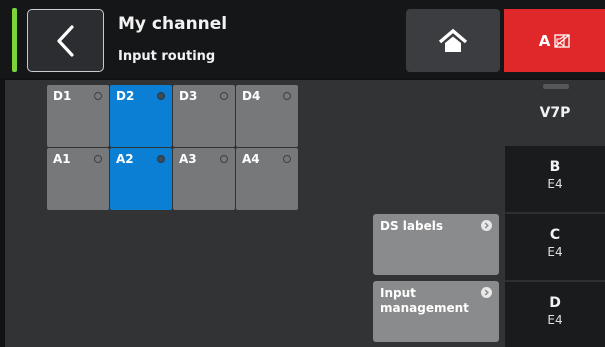 This screenshot has height=347, width=605. What do you see at coordinates (251, 96) in the screenshot?
I see `input-cell-label: D4` at bounding box center [251, 96].